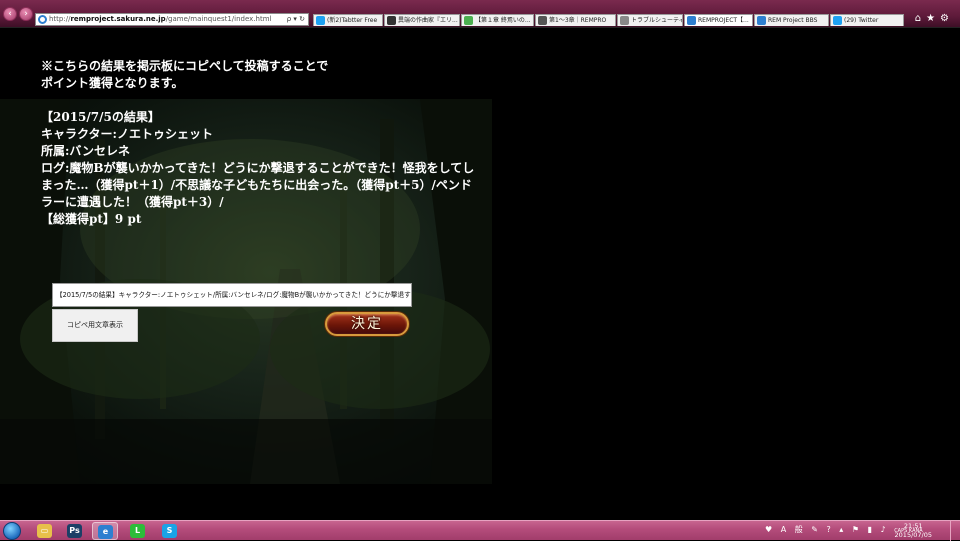 The image size is (960, 541). Describe the element at coordinates (920, 18) in the screenshot. I see `home-icon: ⌂` at that location.